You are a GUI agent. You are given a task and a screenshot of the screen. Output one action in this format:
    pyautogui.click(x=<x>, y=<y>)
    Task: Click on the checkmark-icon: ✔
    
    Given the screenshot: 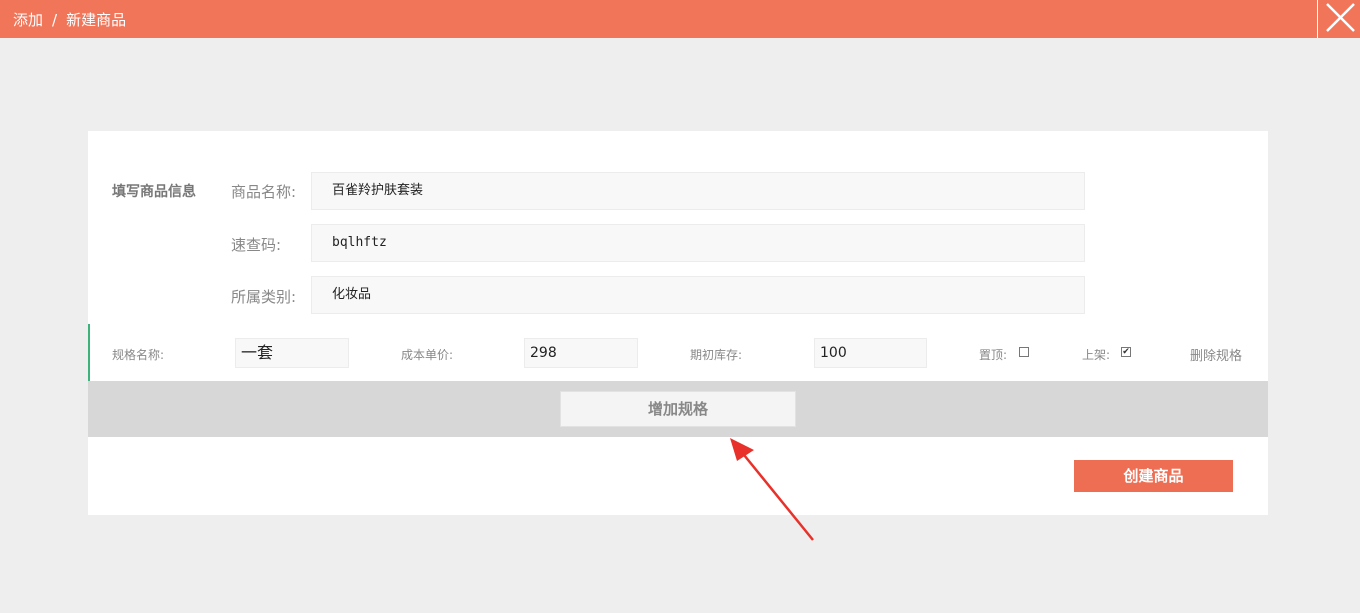 What is the action you would take?
    pyautogui.click(x=1126, y=352)
    